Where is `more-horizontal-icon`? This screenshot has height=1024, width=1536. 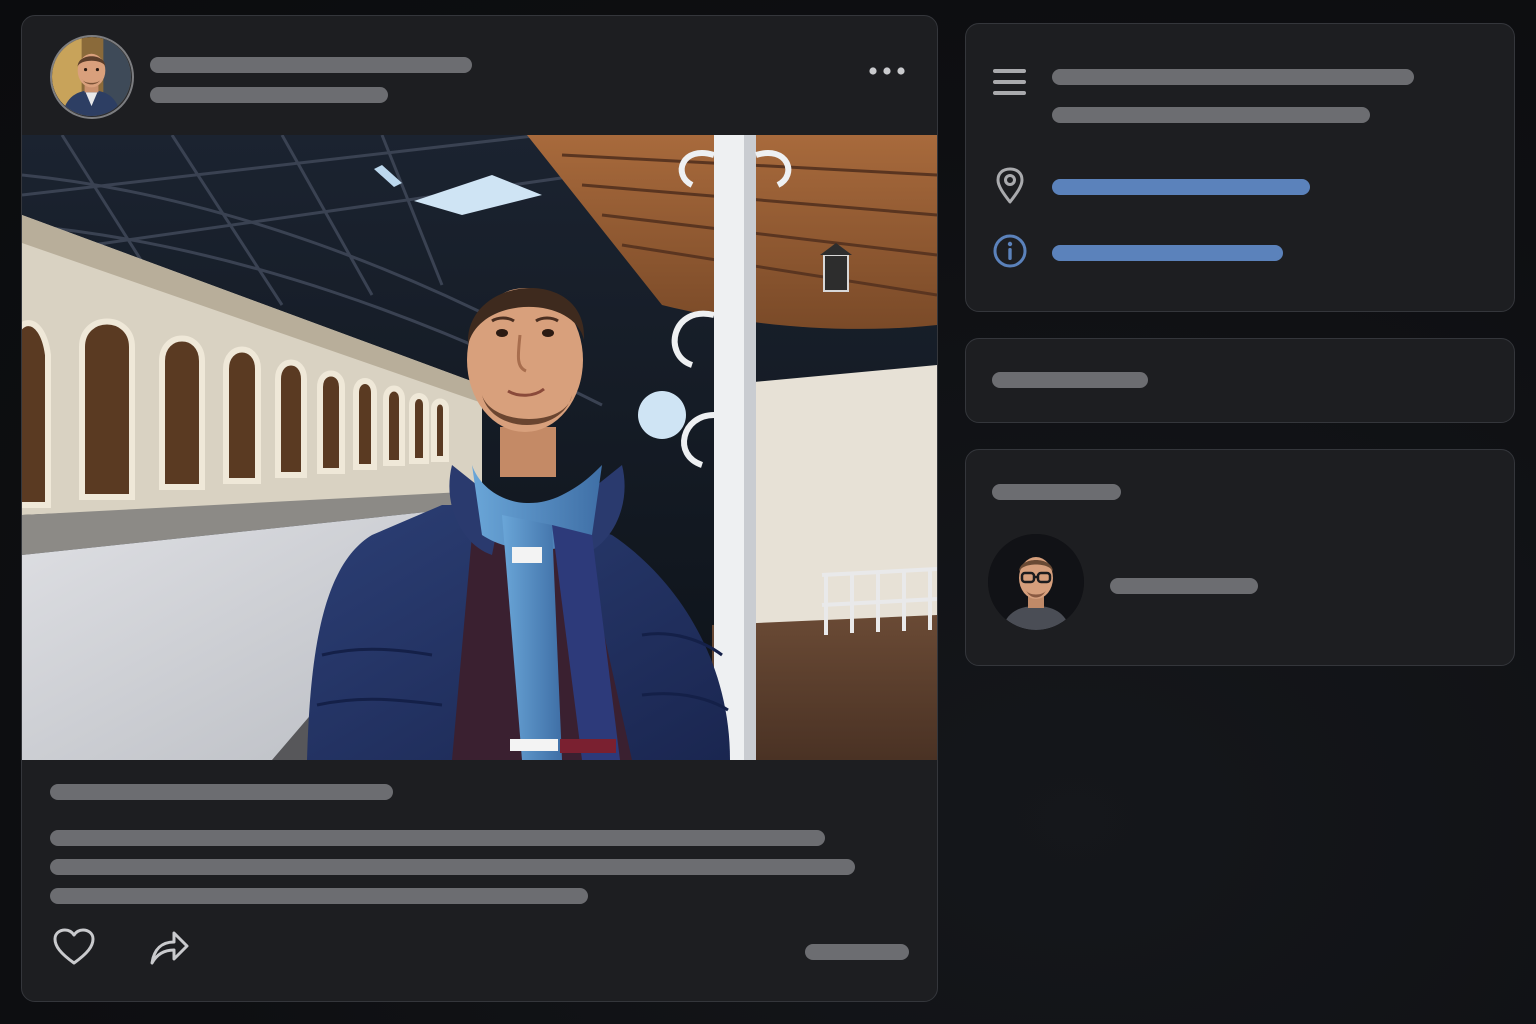 more-horizontal-icon is located at coordinates (887, 71).